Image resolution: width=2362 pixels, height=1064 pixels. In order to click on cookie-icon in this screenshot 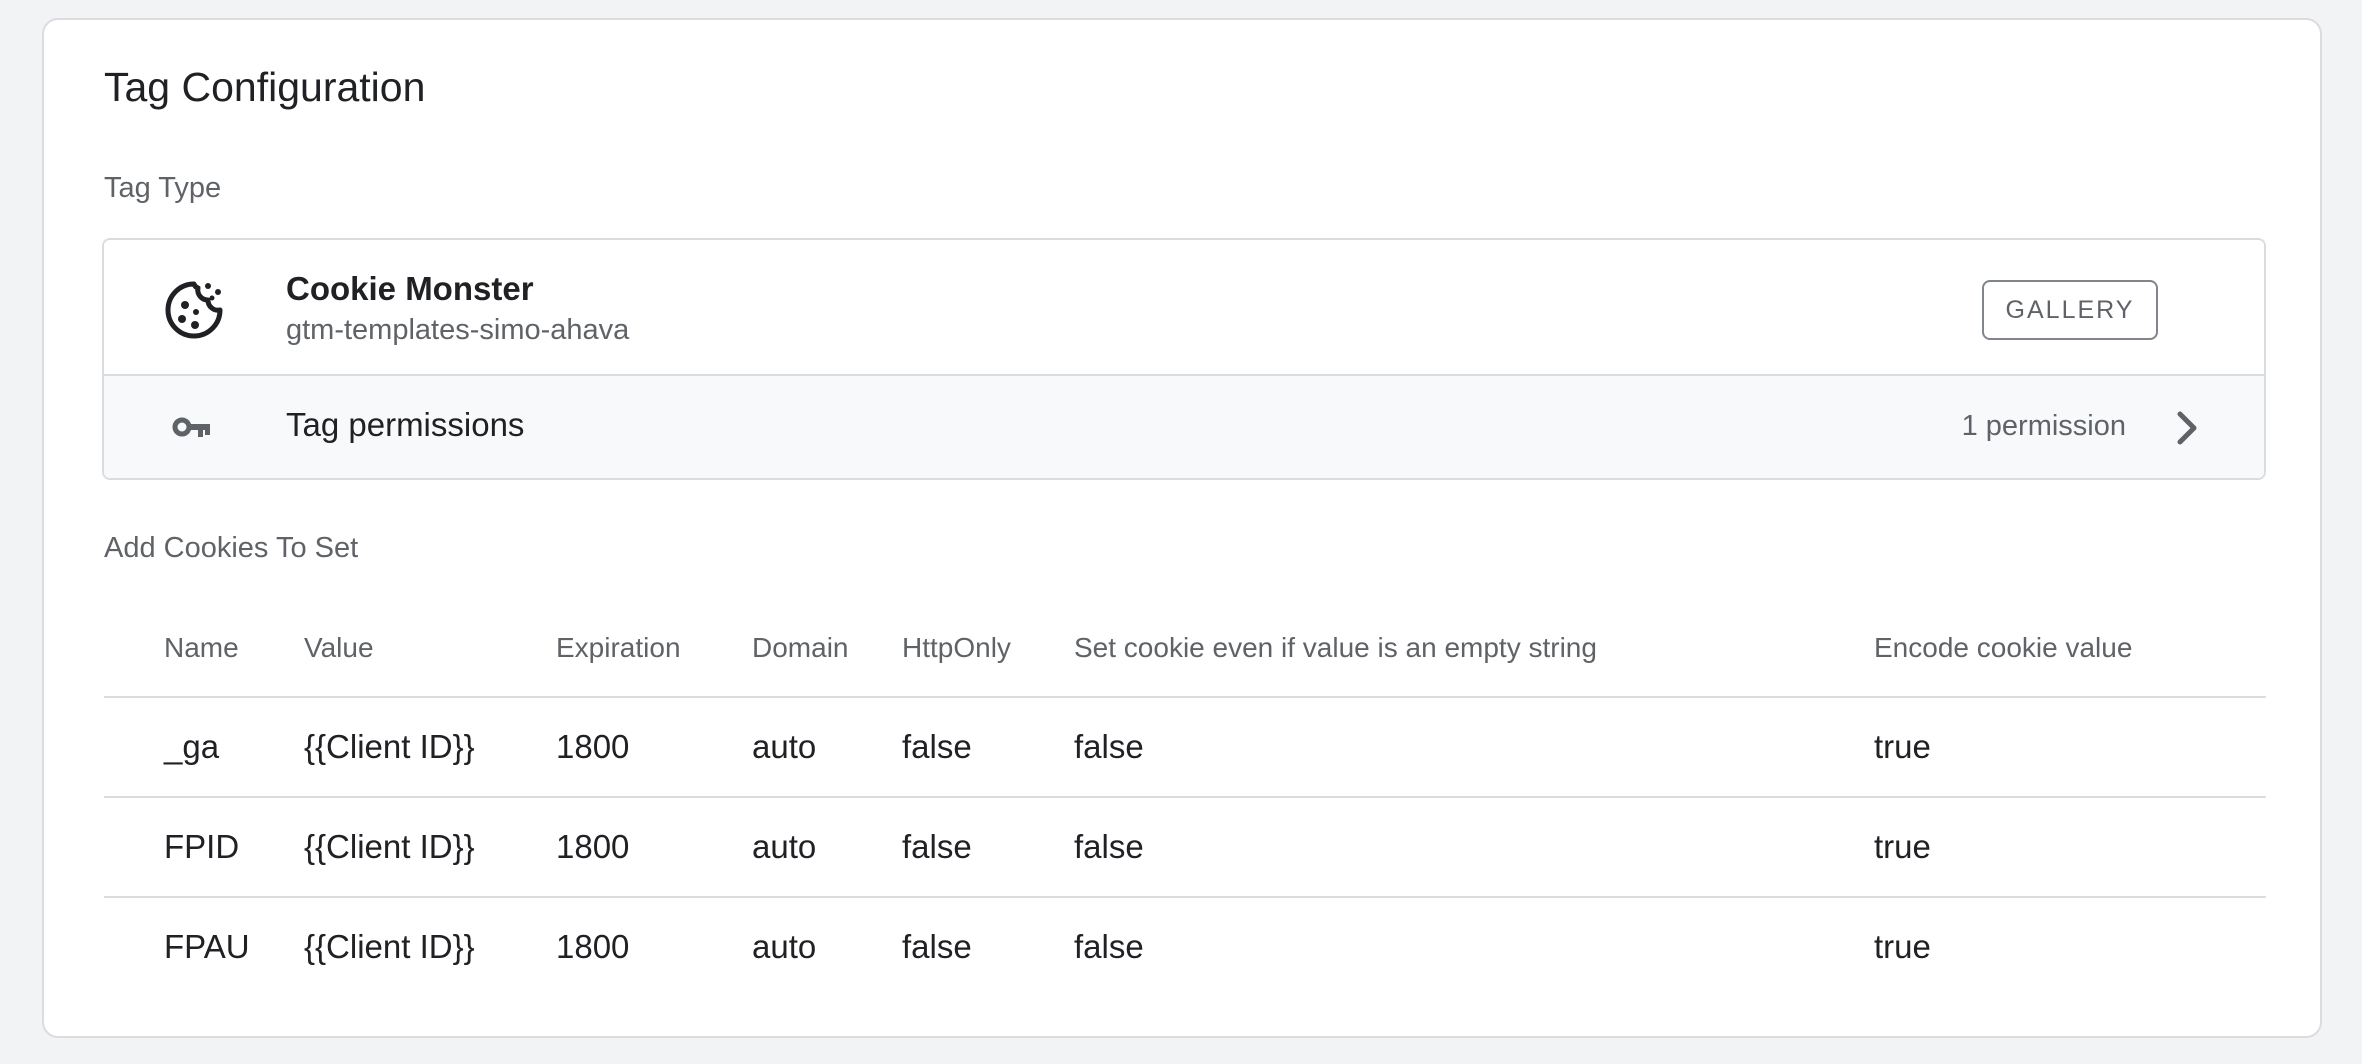, I will do `click(194, 310)`.